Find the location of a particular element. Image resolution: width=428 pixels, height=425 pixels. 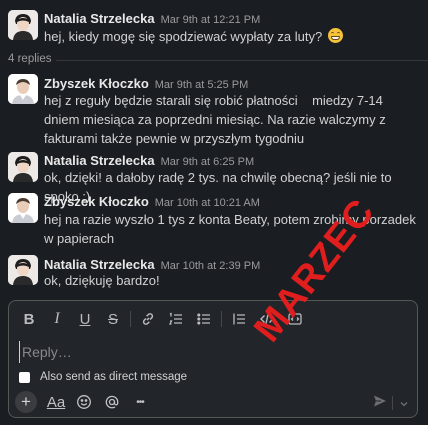

bulleted-list-icon is located at coordinates (204, 319).